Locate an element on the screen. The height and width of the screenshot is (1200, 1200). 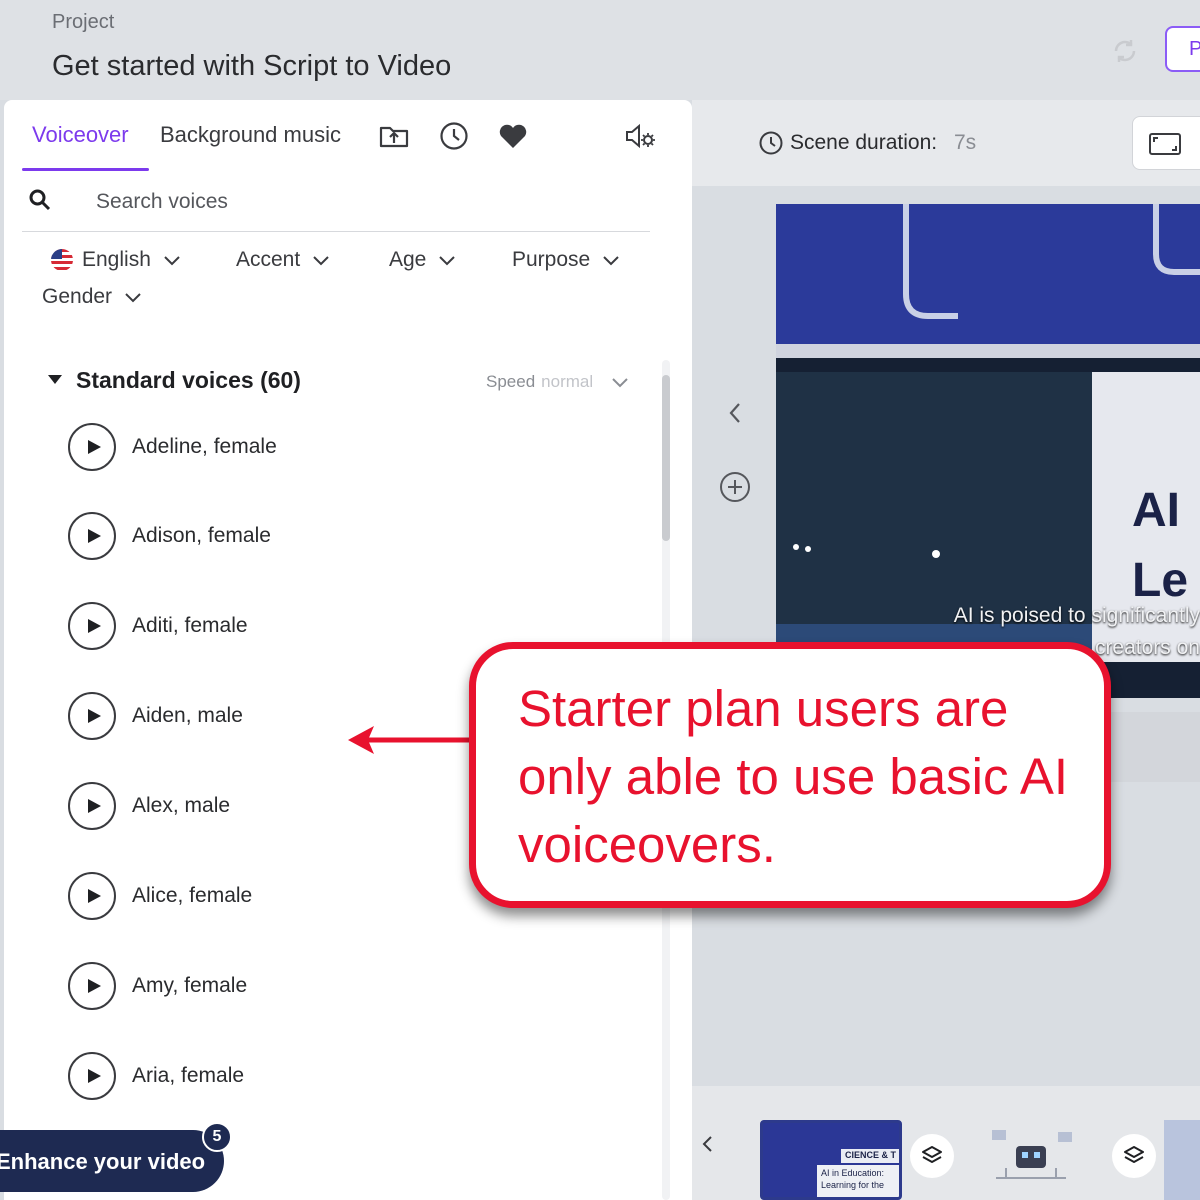
voice-name: Adeline, female is located at coordinates (204, 446).